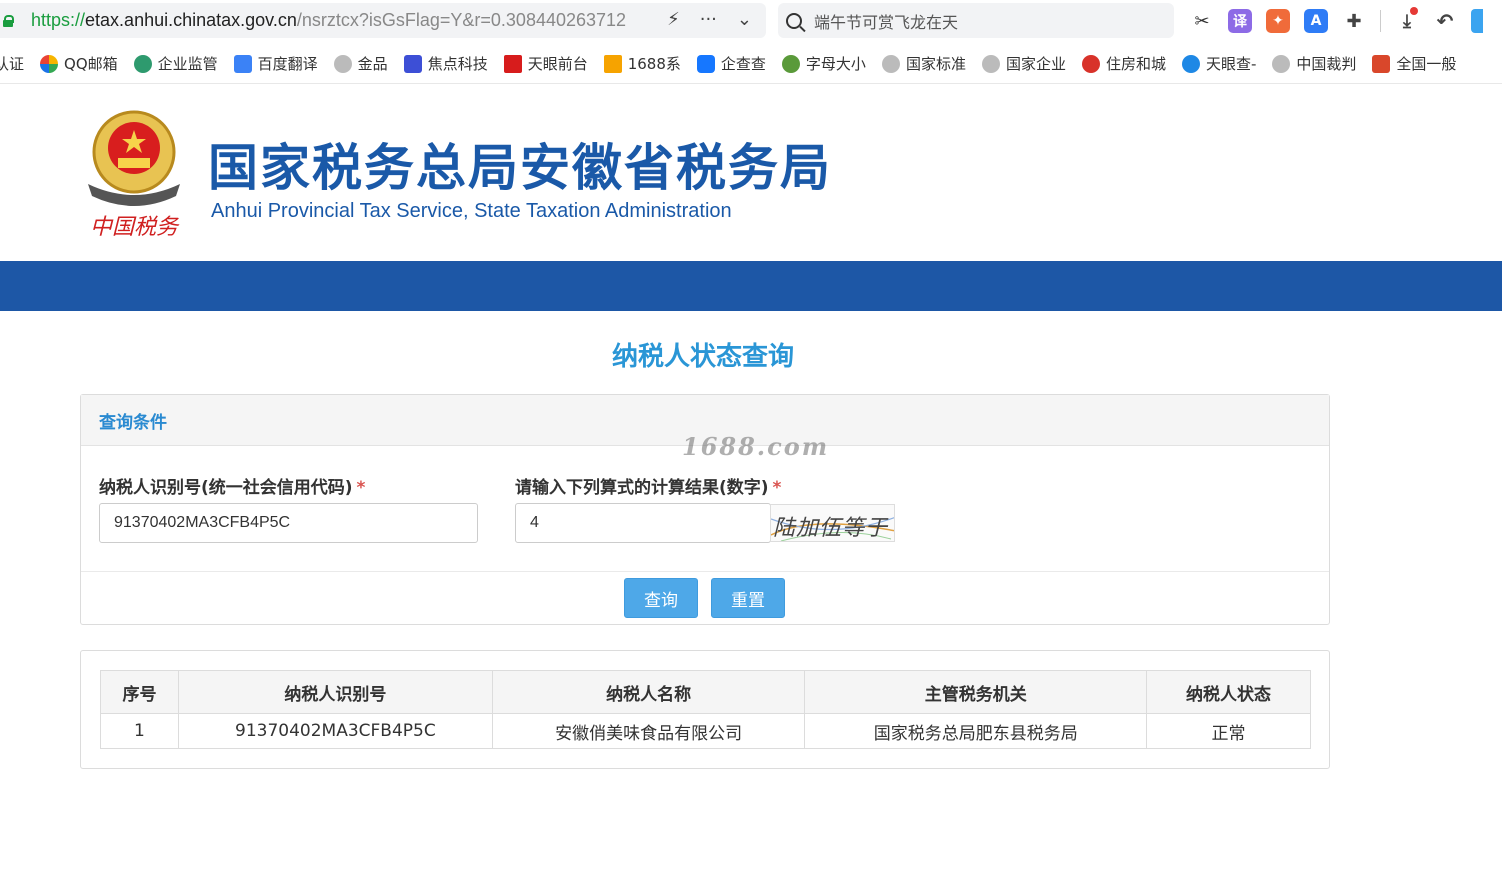 The height and width of the screenshot is (889, 1502). Describe the element at coordinates (1228, 731) in the screenshot. I see `table-cell: 正常` at that location.